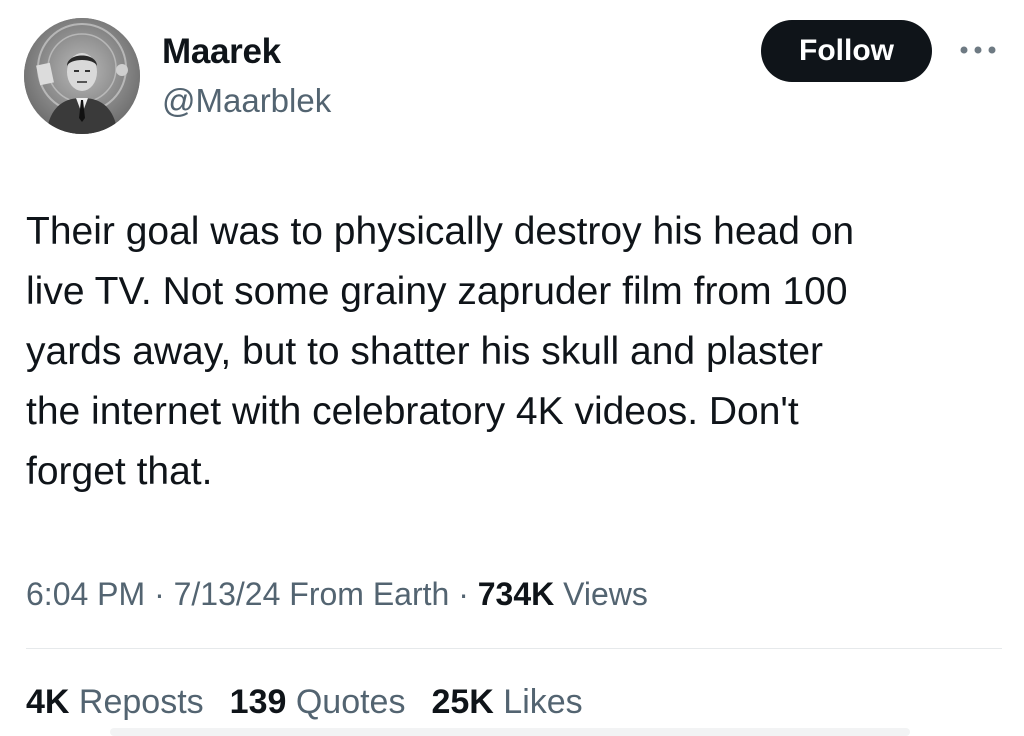  What do you see at coordinates (246, 101) in the screenshot?
I see `author-handle: @Maarblek` at bounding box center [246, 101].